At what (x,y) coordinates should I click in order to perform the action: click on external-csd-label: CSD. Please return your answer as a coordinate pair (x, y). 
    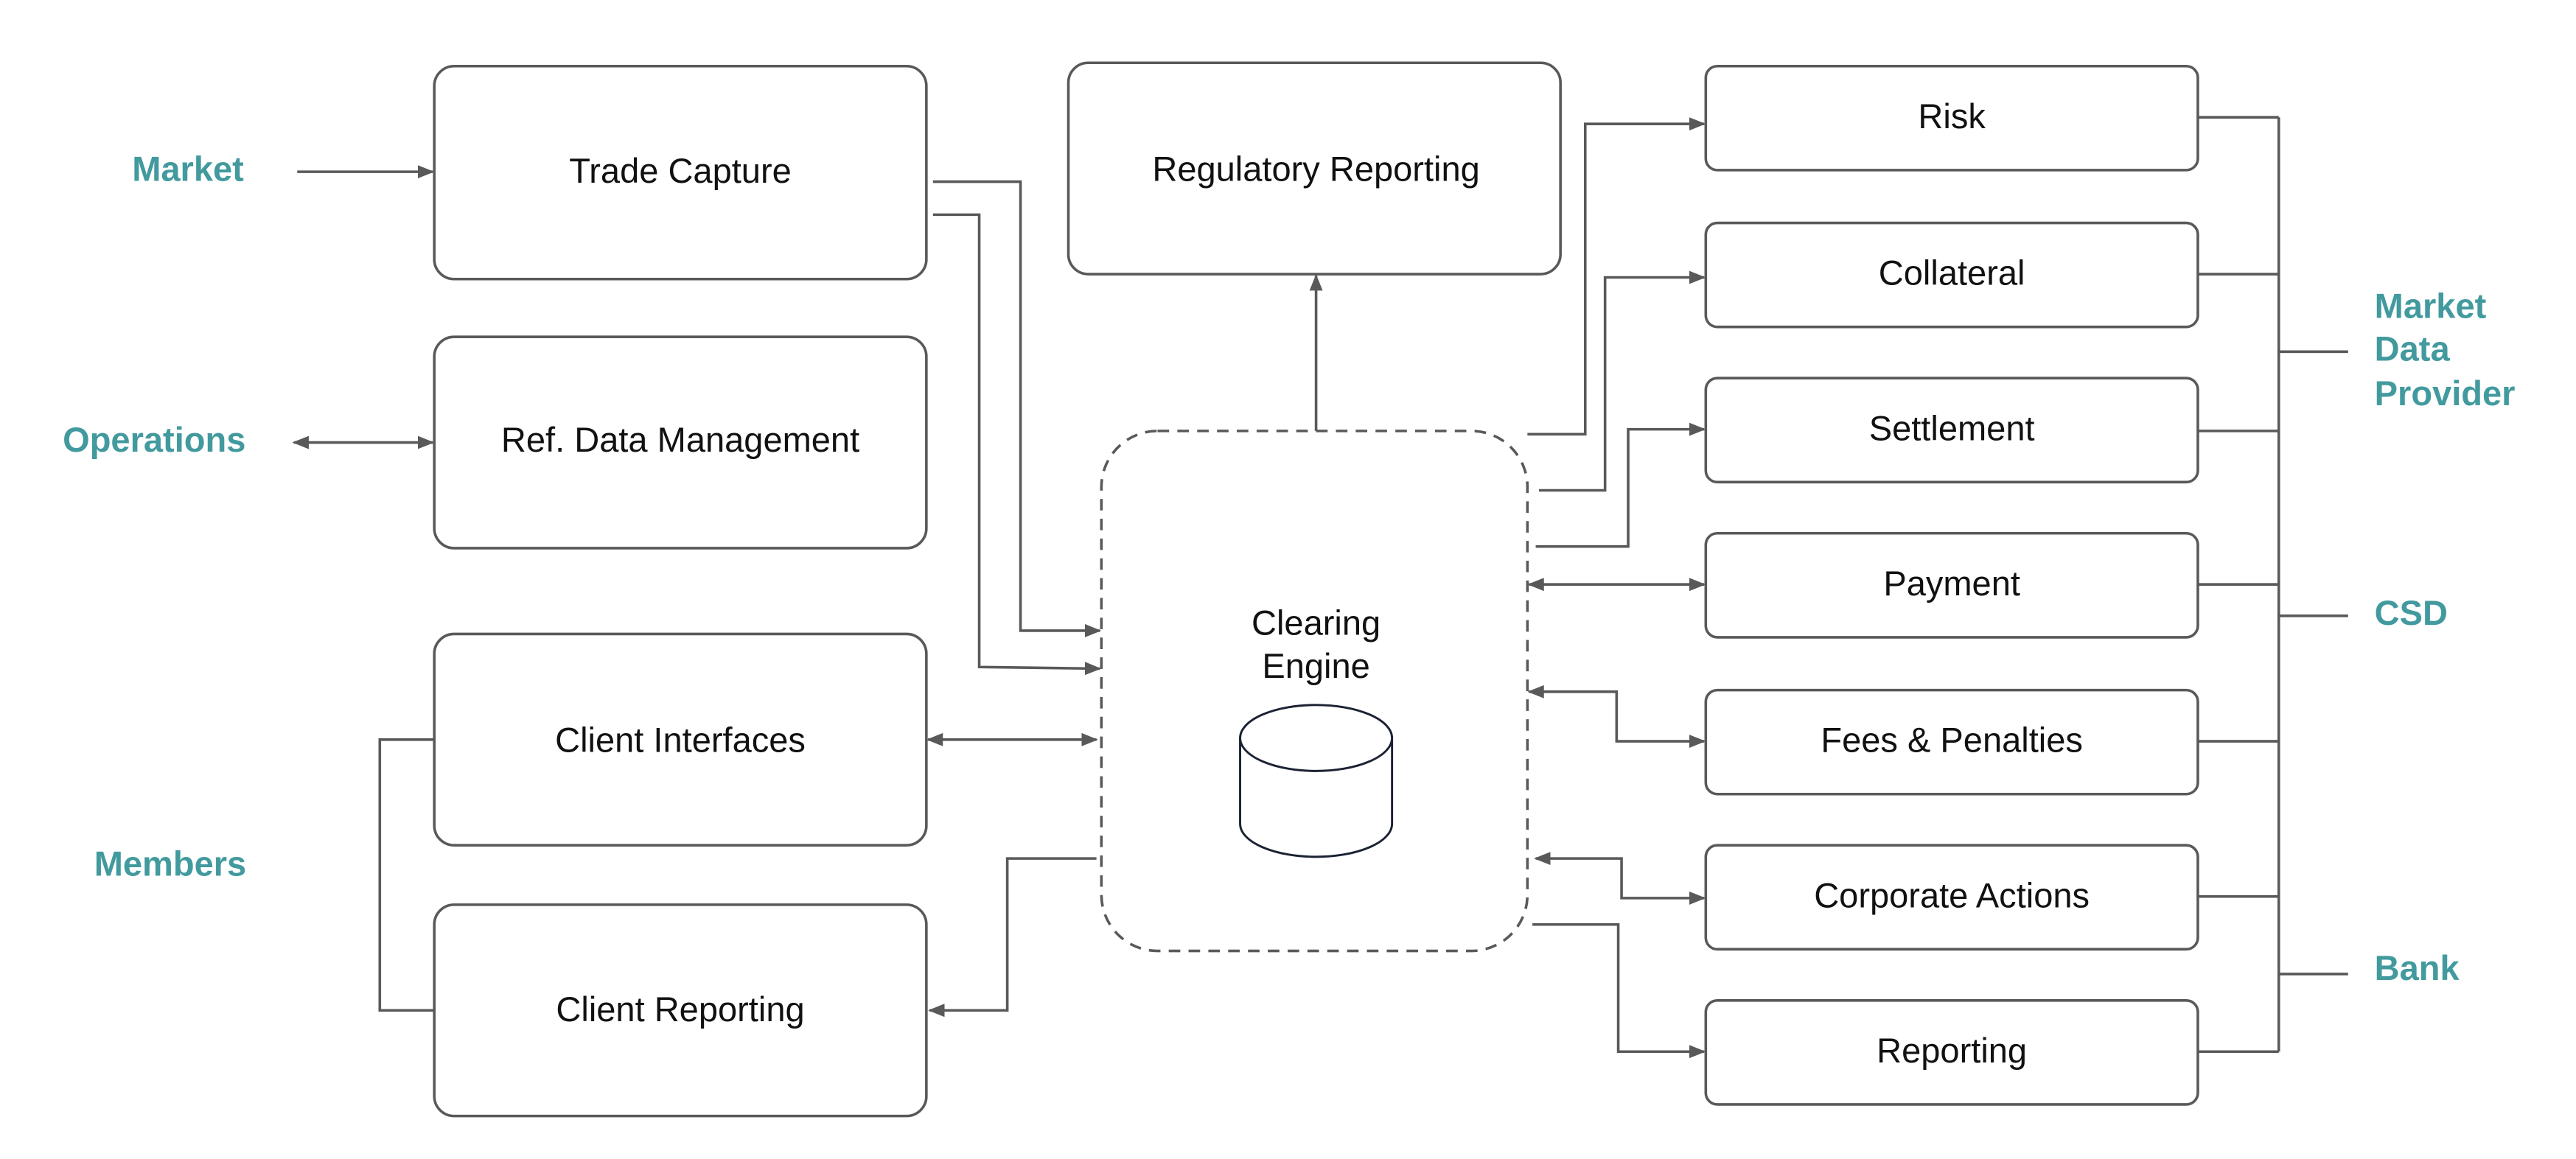
    Looking at the image, I should click on (2411, 612).